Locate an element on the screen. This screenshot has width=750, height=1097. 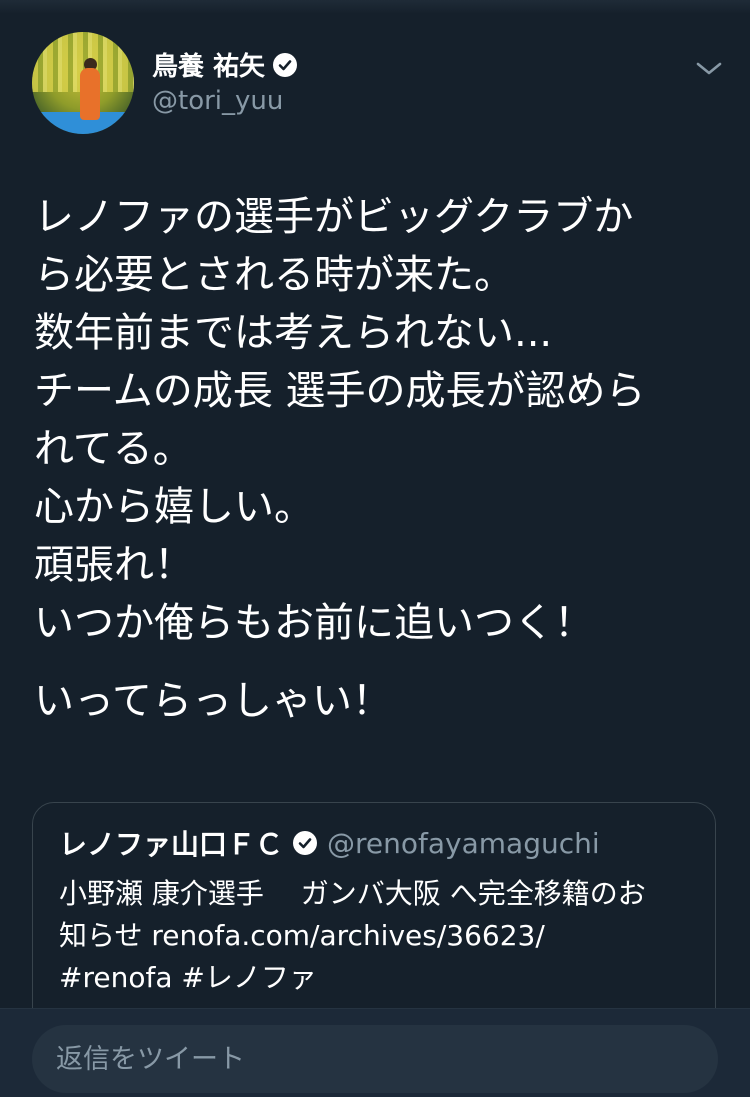
quoted-author-handle: @renofayamaguchi is located at coordinates (463, 843).